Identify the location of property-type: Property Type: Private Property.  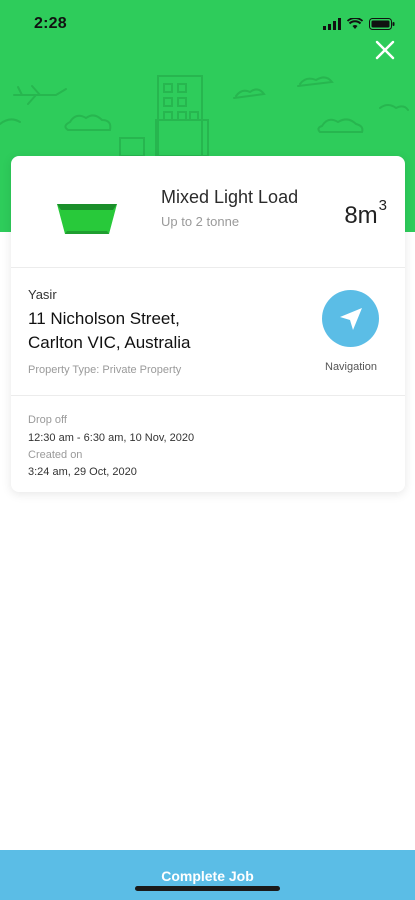
(105, 370).